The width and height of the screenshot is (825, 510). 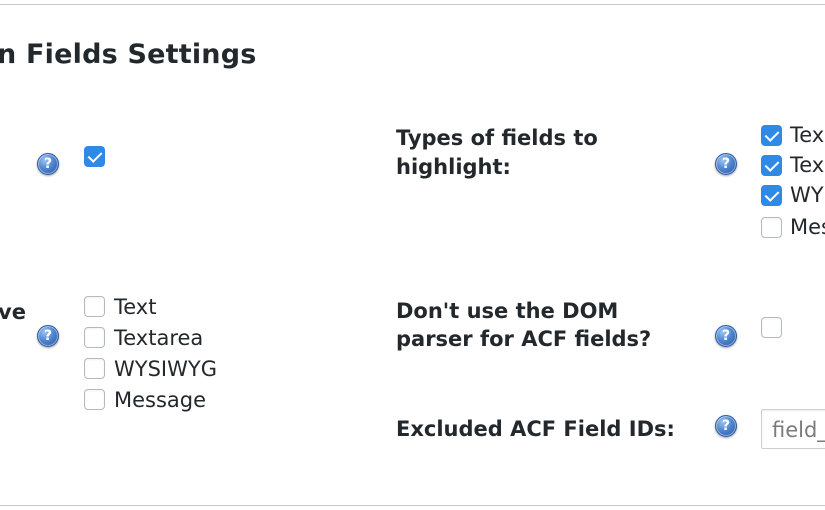 What do you see at coordinates (507, 311) in the screenshot?
I see `dom-parser-label-line1: Don't use the DOM` at bounding box center [507, 311].